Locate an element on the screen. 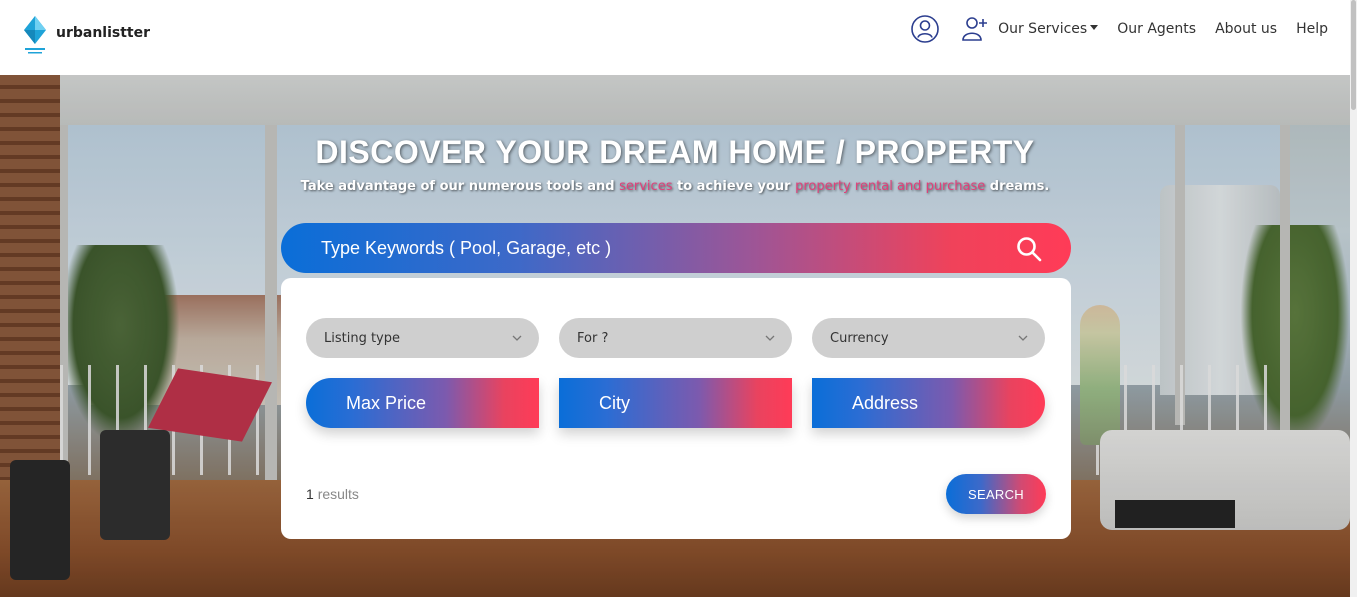  listing-type-label: Listing type is located at coordinates (362, 338).